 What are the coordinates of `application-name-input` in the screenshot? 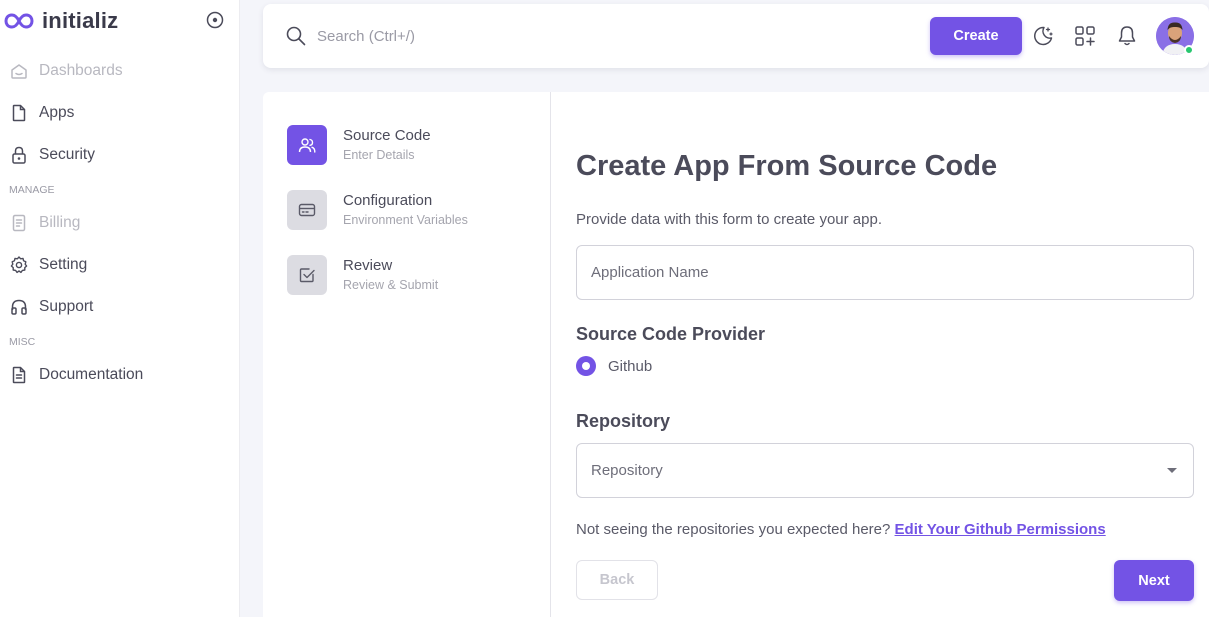 It's located at (885, 272).